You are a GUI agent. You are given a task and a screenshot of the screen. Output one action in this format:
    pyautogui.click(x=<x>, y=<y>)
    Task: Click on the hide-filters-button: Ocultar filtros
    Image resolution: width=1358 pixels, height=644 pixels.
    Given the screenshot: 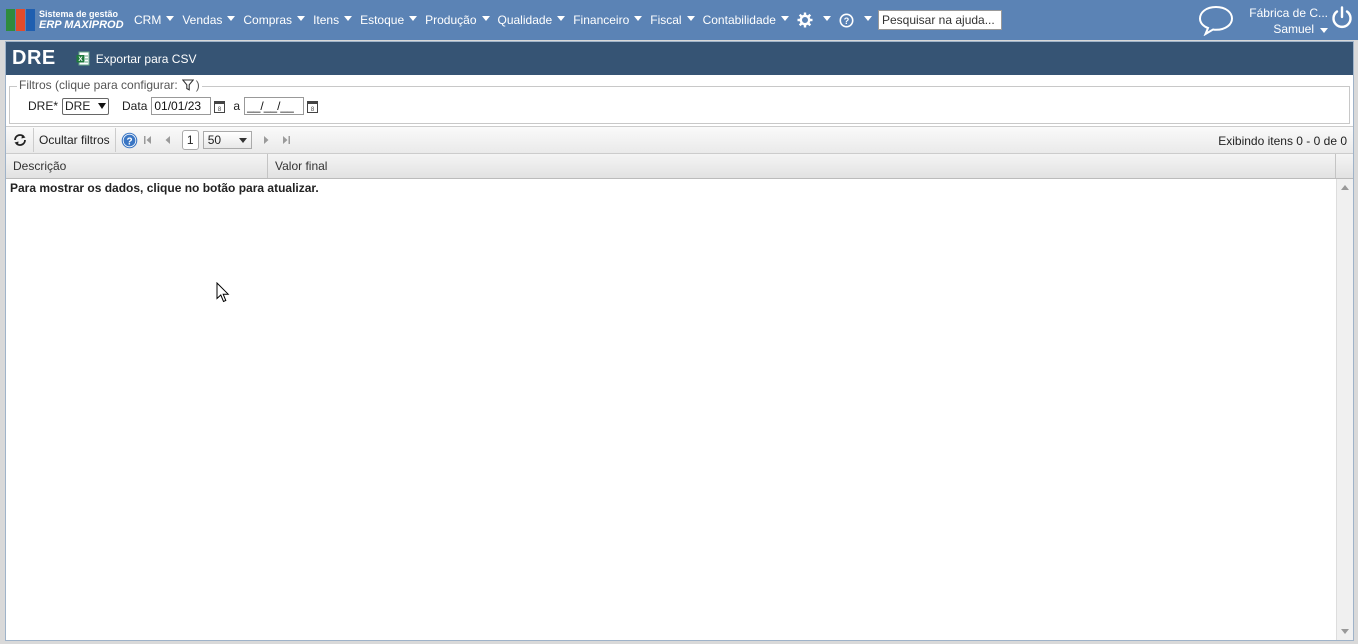 What is the action you would take?
    pyautogui.click(x=74, y=140)
    